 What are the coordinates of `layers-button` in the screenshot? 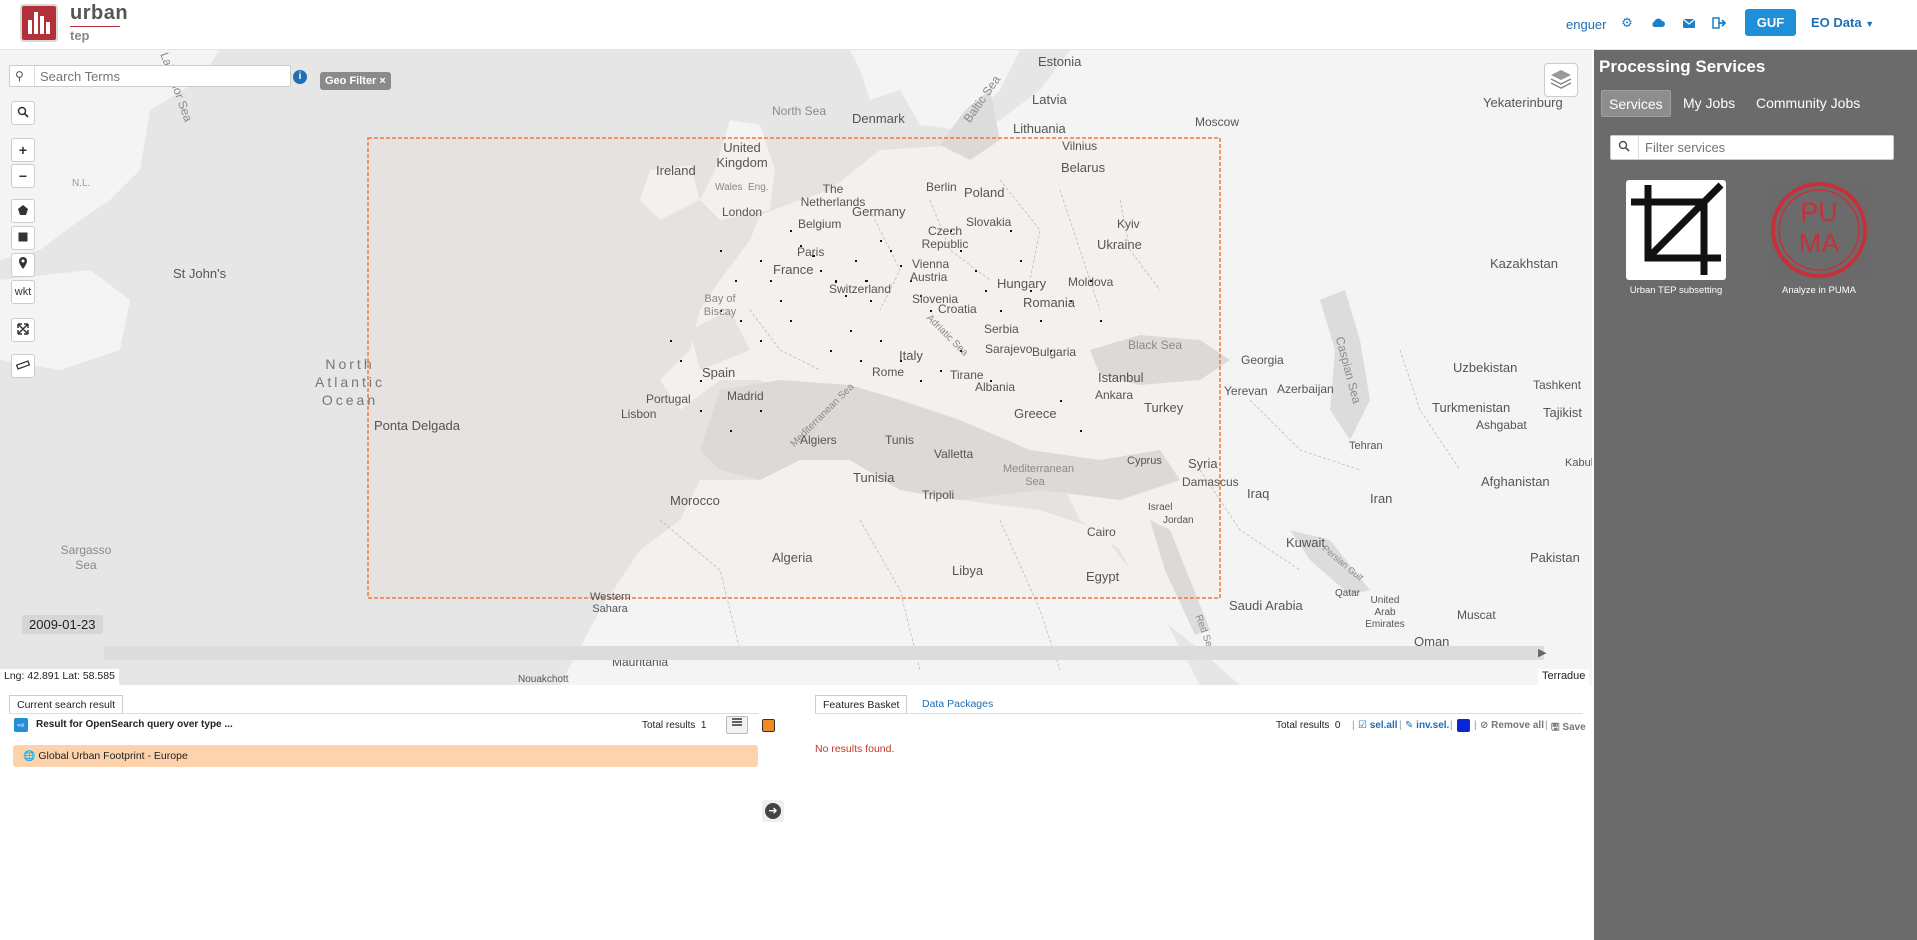 It's located at (1561, 80).